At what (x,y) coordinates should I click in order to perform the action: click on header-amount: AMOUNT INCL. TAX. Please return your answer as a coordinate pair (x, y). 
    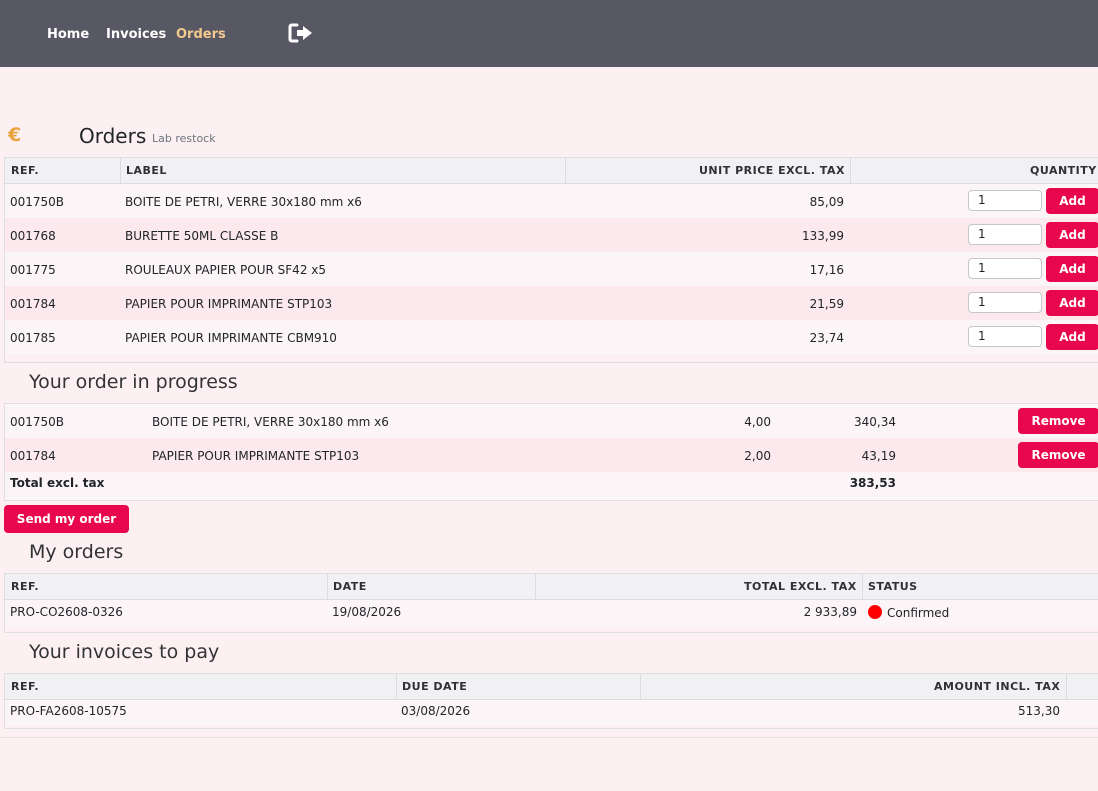
    Looking at the image, I should click on (997, 686).